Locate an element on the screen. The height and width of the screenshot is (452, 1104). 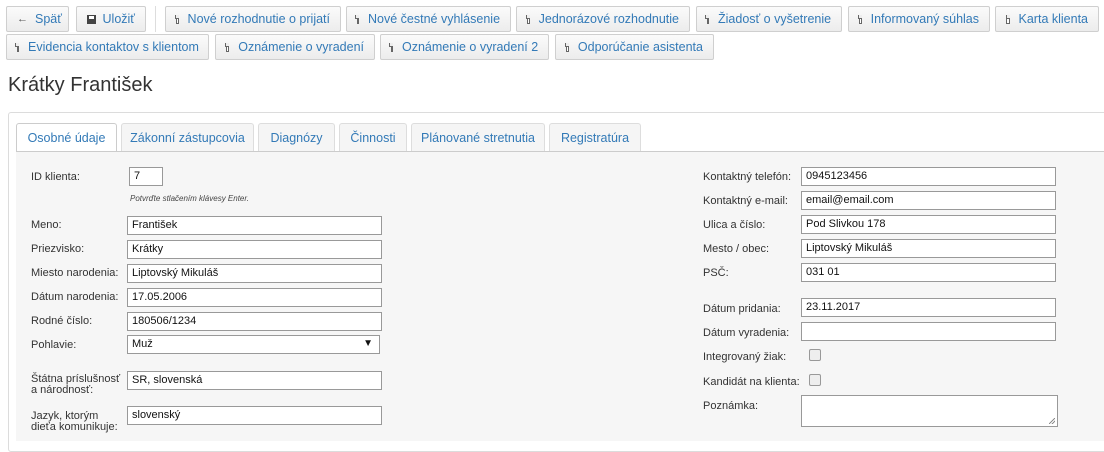
tab-diagnoses: Diagnózy is located at coordinates (296, 137).